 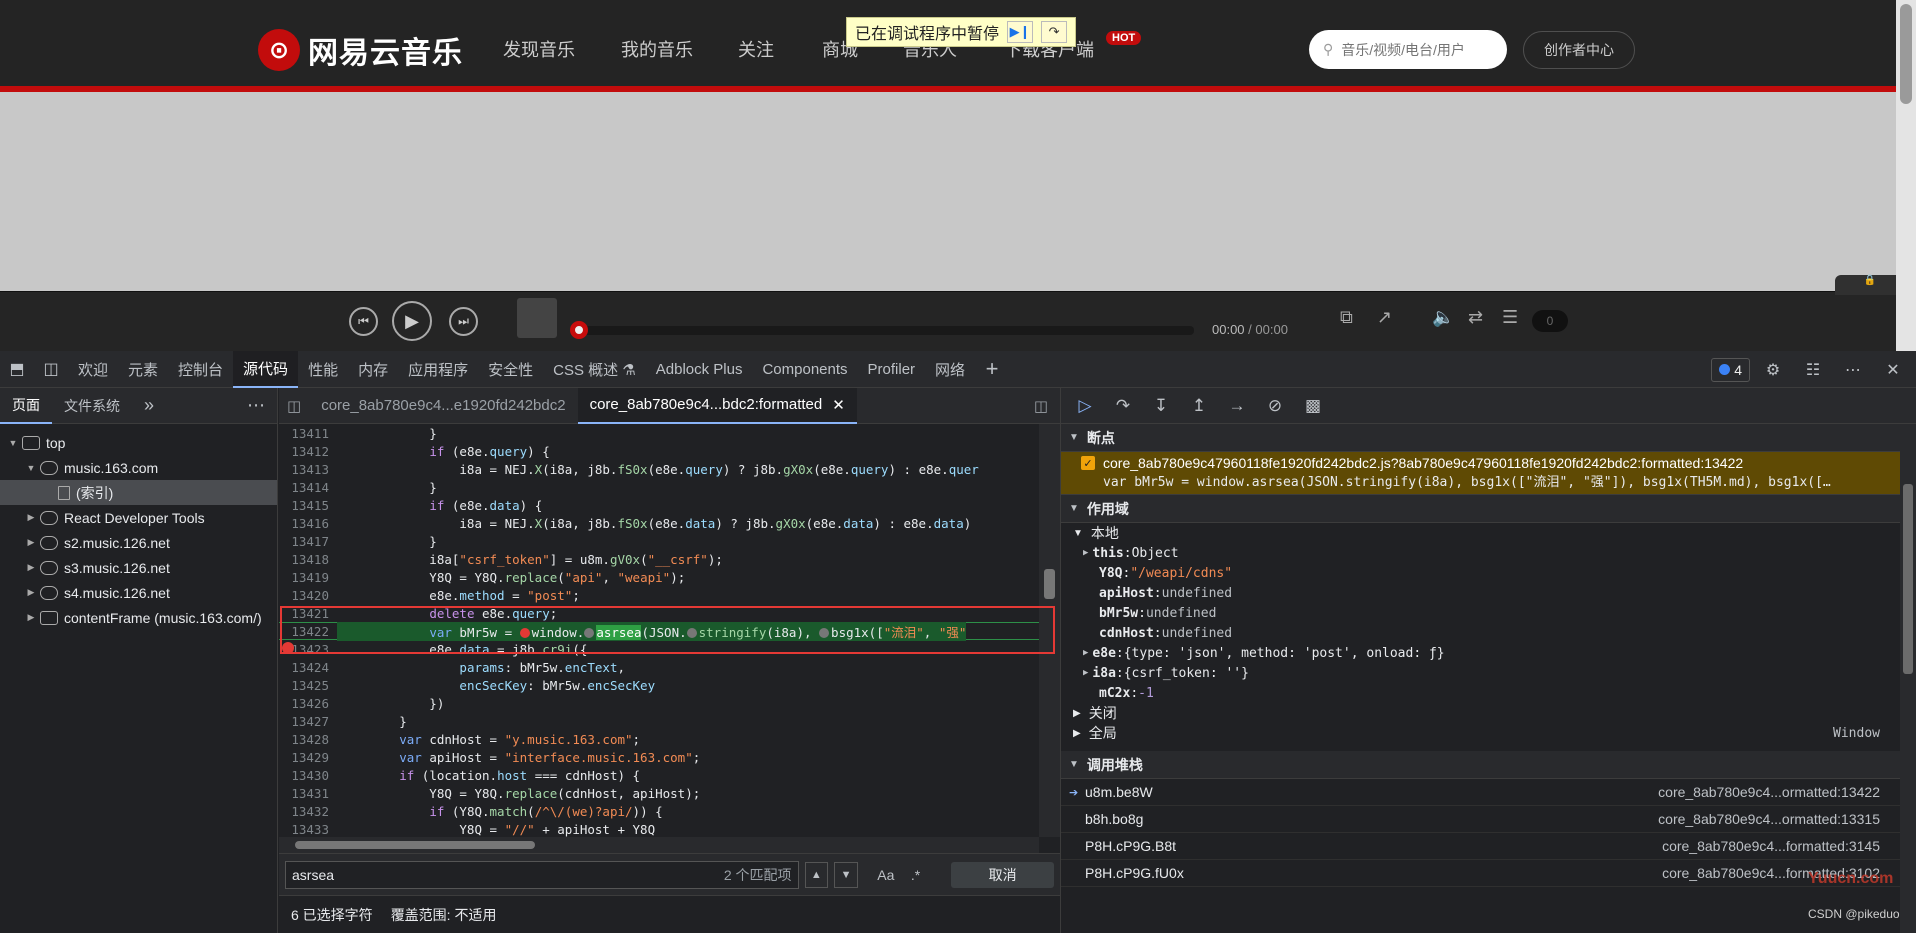 I want to click on volume-icon: 🔈, so click(x=1443, y=317).